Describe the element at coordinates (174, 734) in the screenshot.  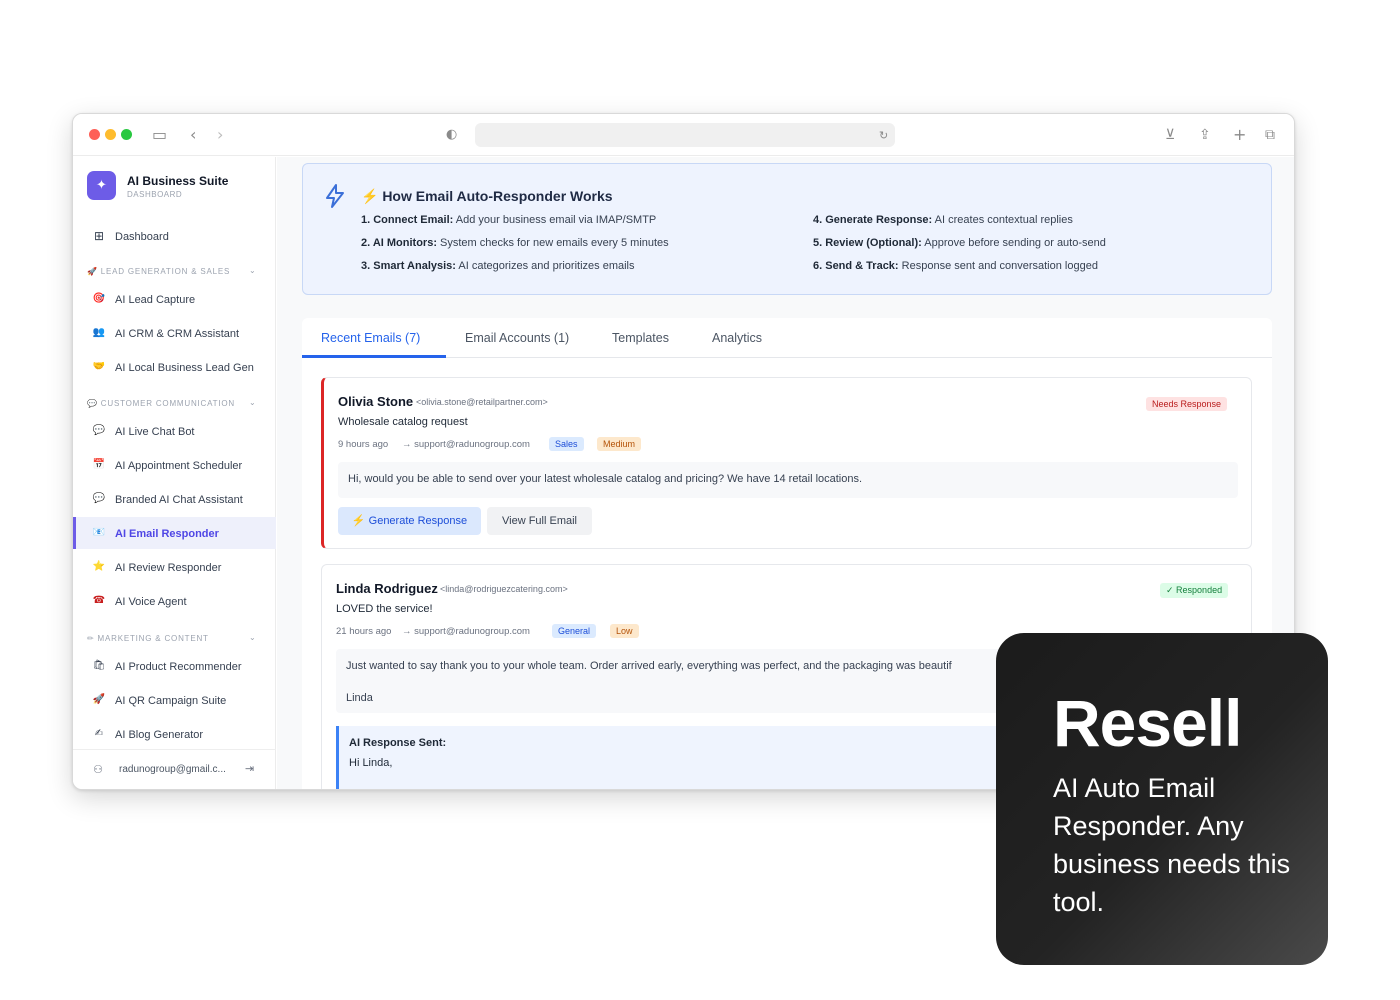
I see `sidebar-item-blog-generator: ✍ AI Blog Generator` at that location.